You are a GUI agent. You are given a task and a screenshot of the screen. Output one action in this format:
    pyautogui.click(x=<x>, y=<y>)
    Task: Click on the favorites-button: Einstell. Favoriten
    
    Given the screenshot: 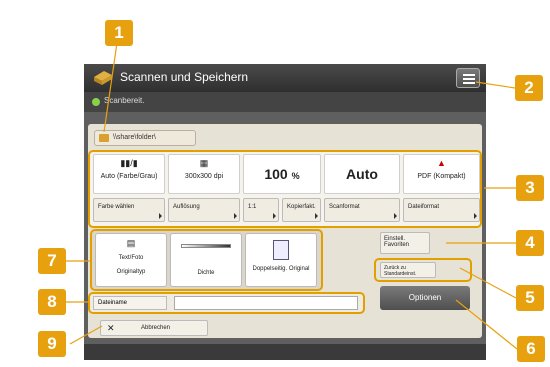 What is the action you would take?
    pyautogui.click(x=405, y=243)
    